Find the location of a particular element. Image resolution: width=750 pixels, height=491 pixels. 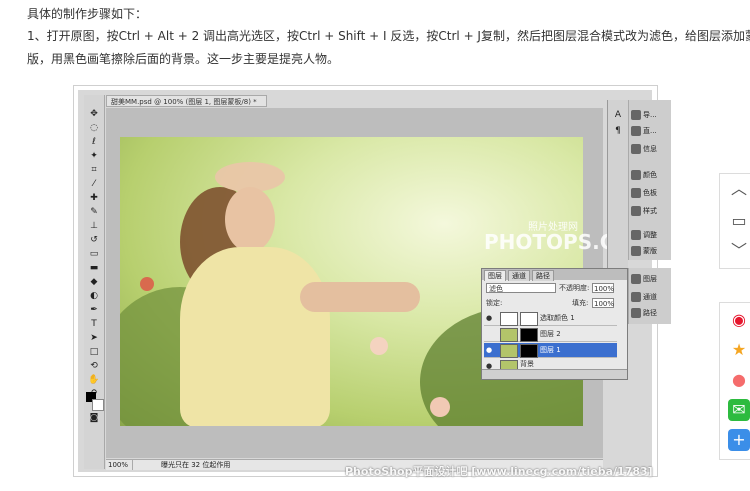

paths-icon is located at coordinates (636, 313).